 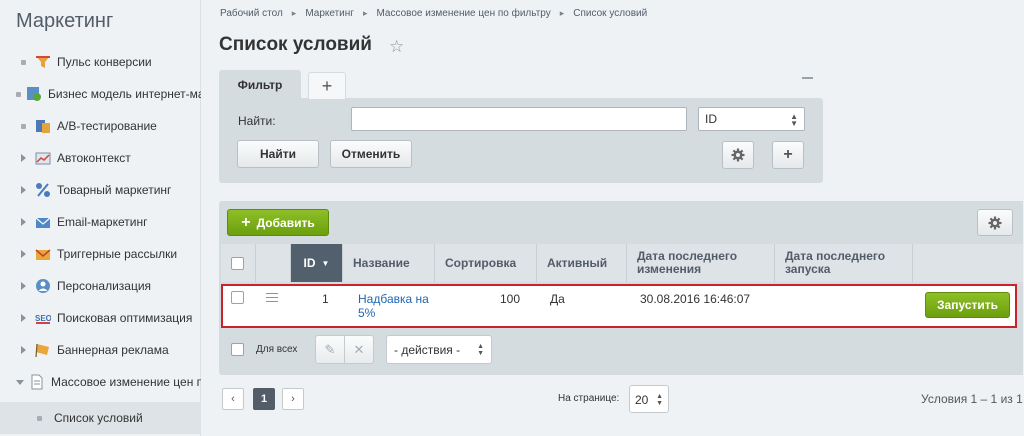 What do you see at coordinates (43, 158) in the screenshot?
I see `chart-icon` at bounding box center [43, 158].